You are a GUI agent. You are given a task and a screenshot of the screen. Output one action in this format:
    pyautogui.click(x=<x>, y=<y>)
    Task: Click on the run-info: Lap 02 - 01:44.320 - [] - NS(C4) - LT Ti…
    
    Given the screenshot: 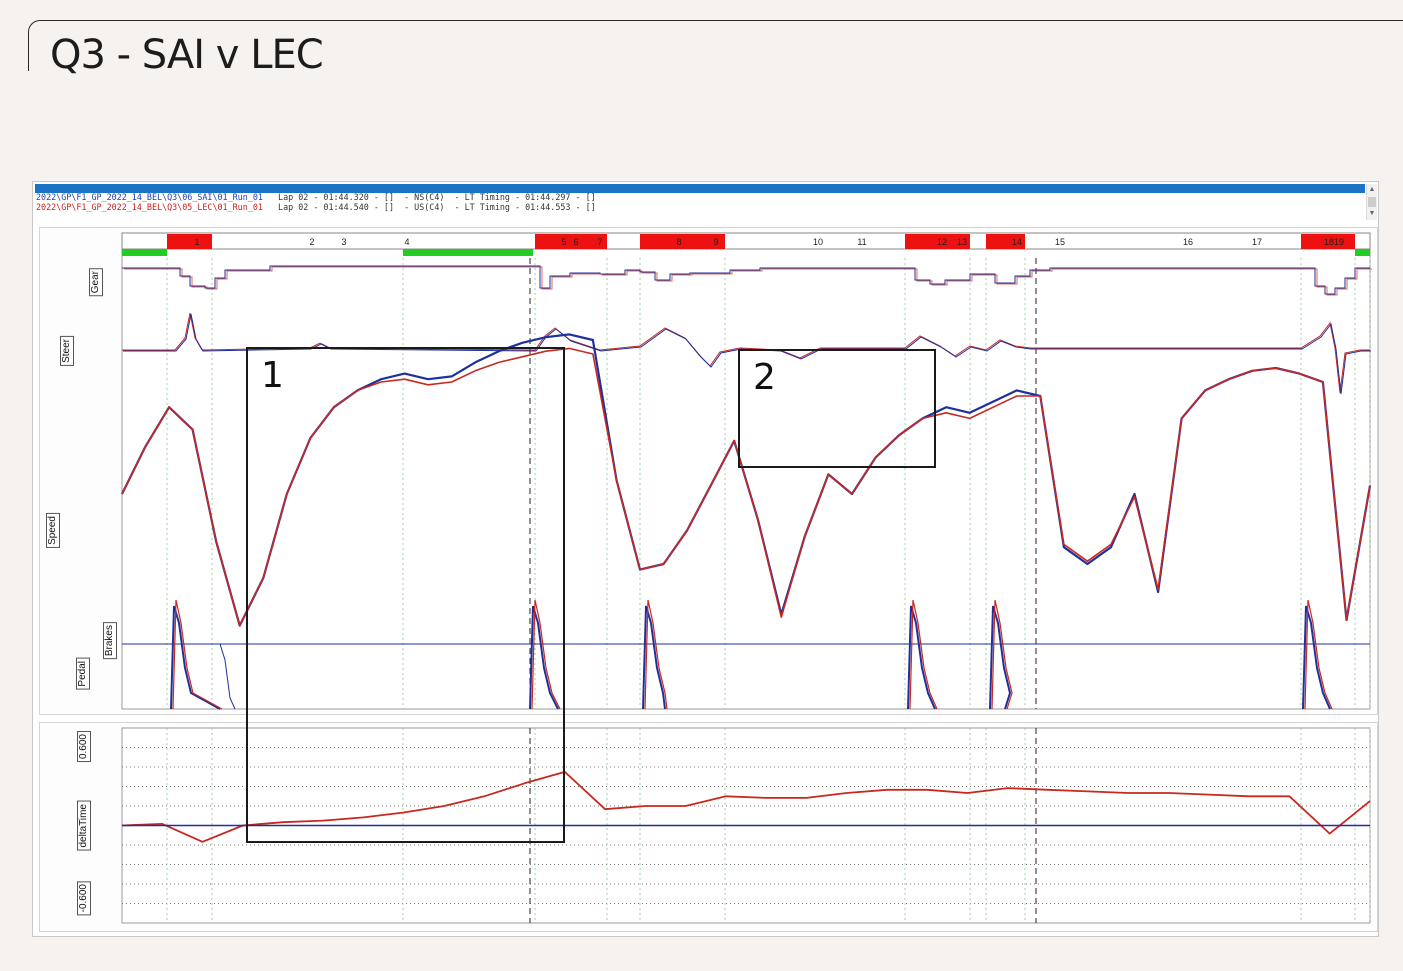 What is the action you would take?
    pyautogui.click(x=429, y=197)
    